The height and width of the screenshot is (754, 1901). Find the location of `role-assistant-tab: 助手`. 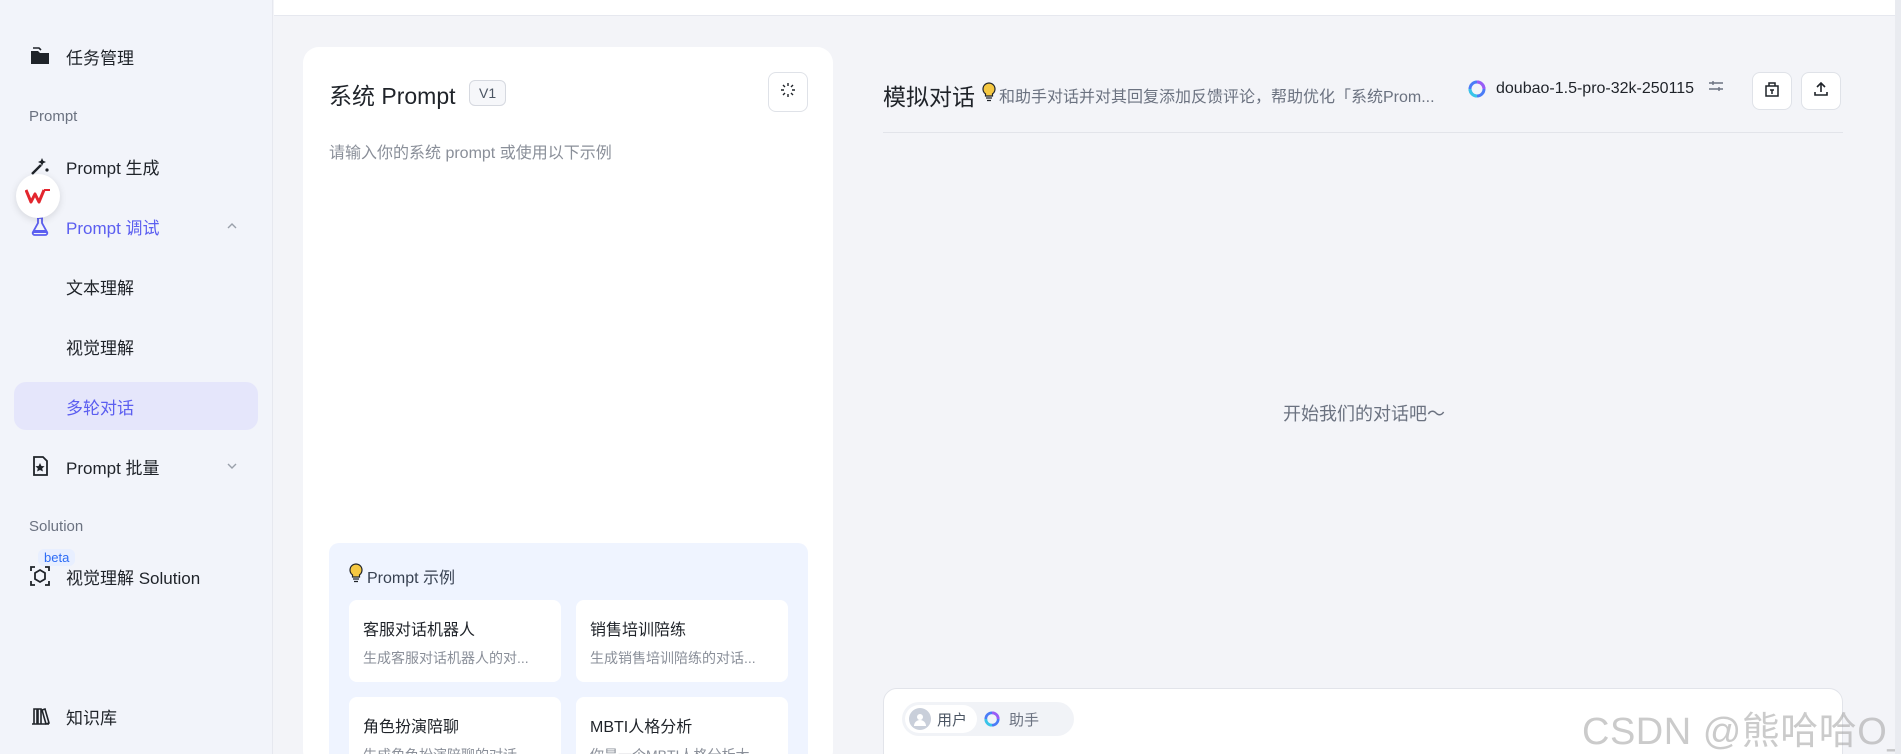

role-assistant-tab: 助手 is located at coordinates (1013, 719).